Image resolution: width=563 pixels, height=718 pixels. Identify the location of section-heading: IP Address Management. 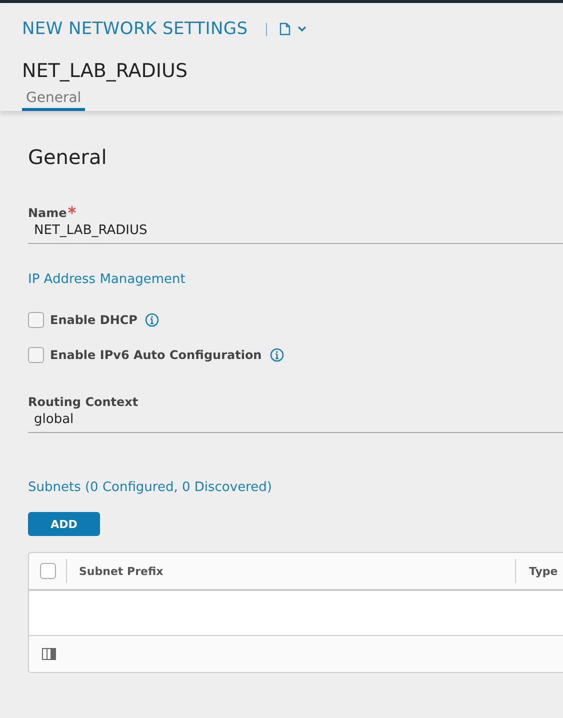
(107, 279).